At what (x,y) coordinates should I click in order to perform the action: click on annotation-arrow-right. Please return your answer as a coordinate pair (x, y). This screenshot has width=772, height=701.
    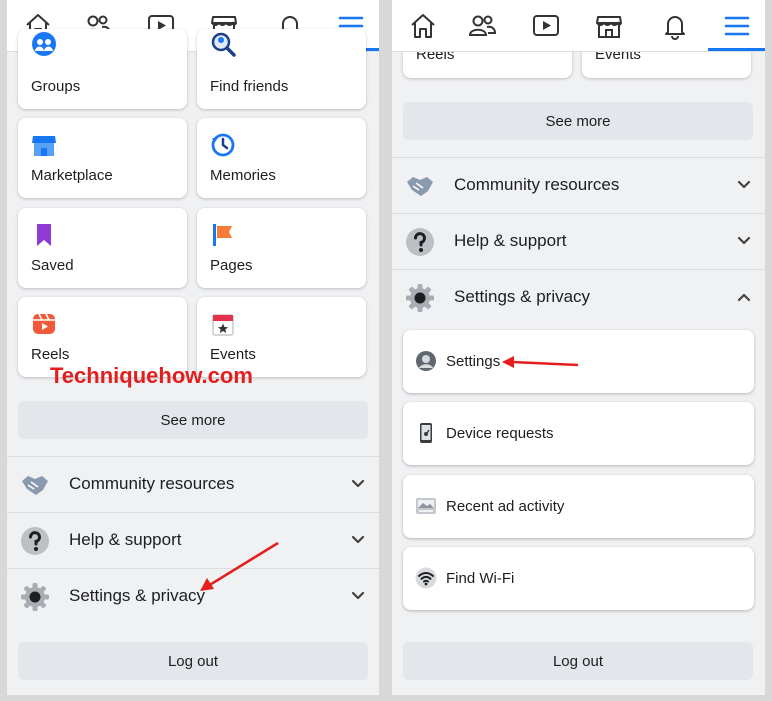
    Looking at the image, I should click on (540, 362).